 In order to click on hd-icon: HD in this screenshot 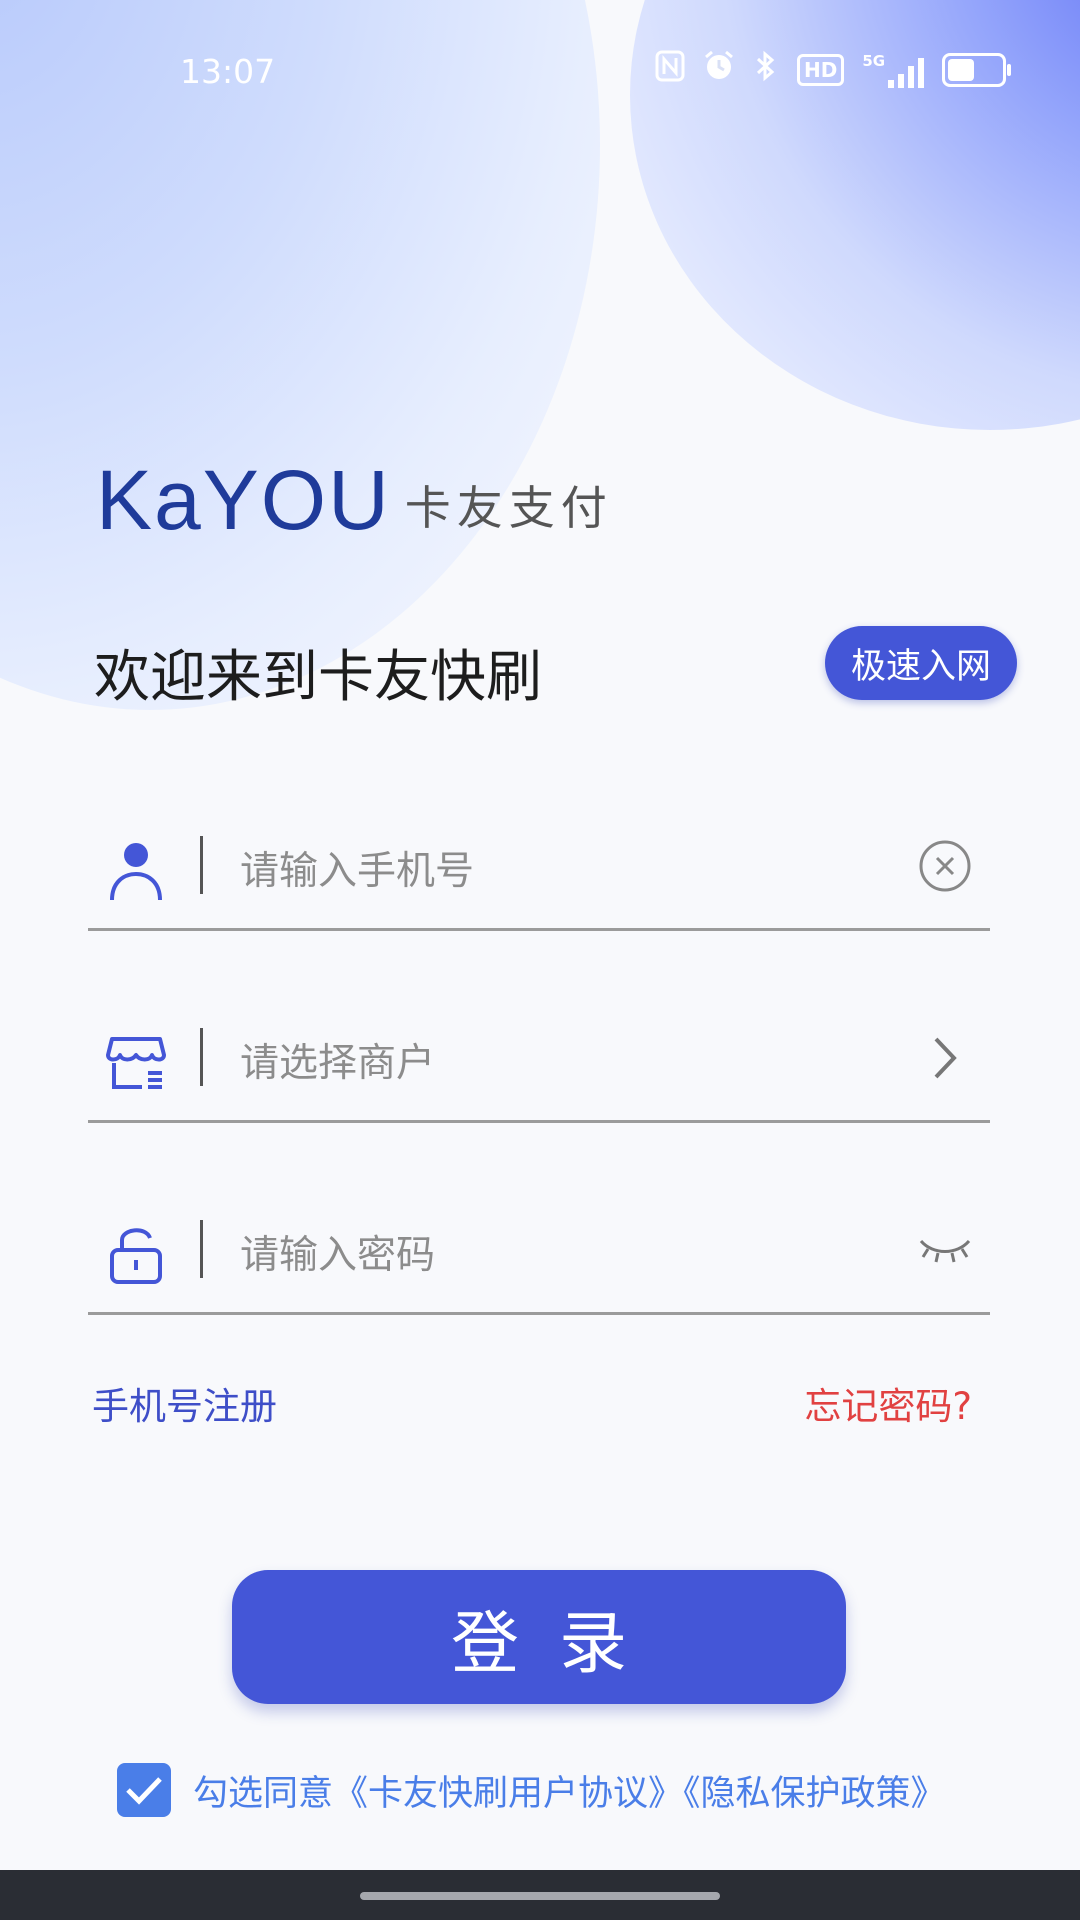, I will do `click(821, 70)`.